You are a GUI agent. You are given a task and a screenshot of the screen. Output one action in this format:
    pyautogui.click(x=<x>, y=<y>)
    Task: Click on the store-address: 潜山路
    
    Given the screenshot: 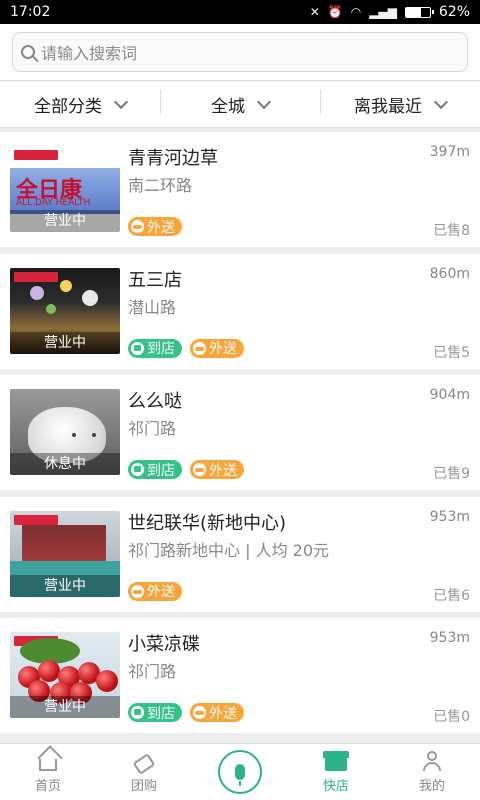 What is the action you would take?
    pyautogui.click(x=152, y=307)
    